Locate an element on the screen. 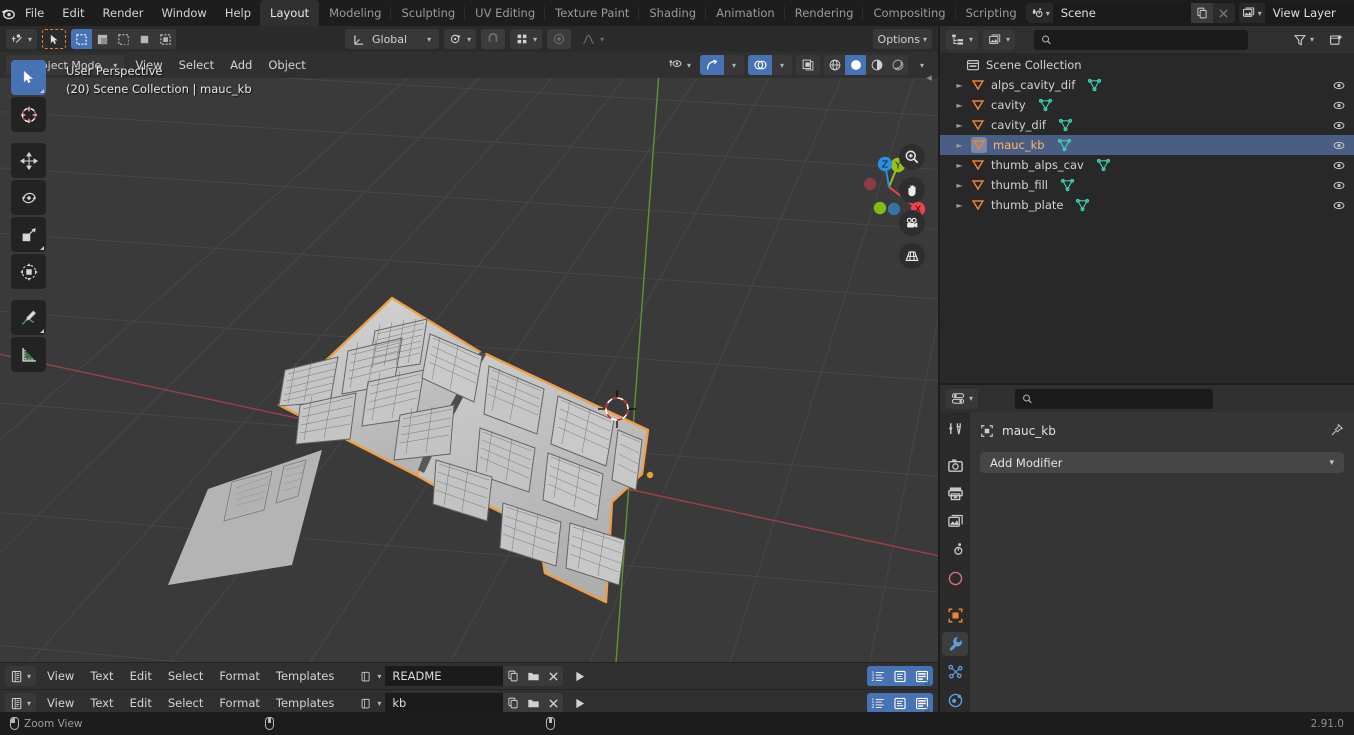 The image size is (1354, 735). viewlayer-name-field: View Layer is located at coordinates (1309, 13).